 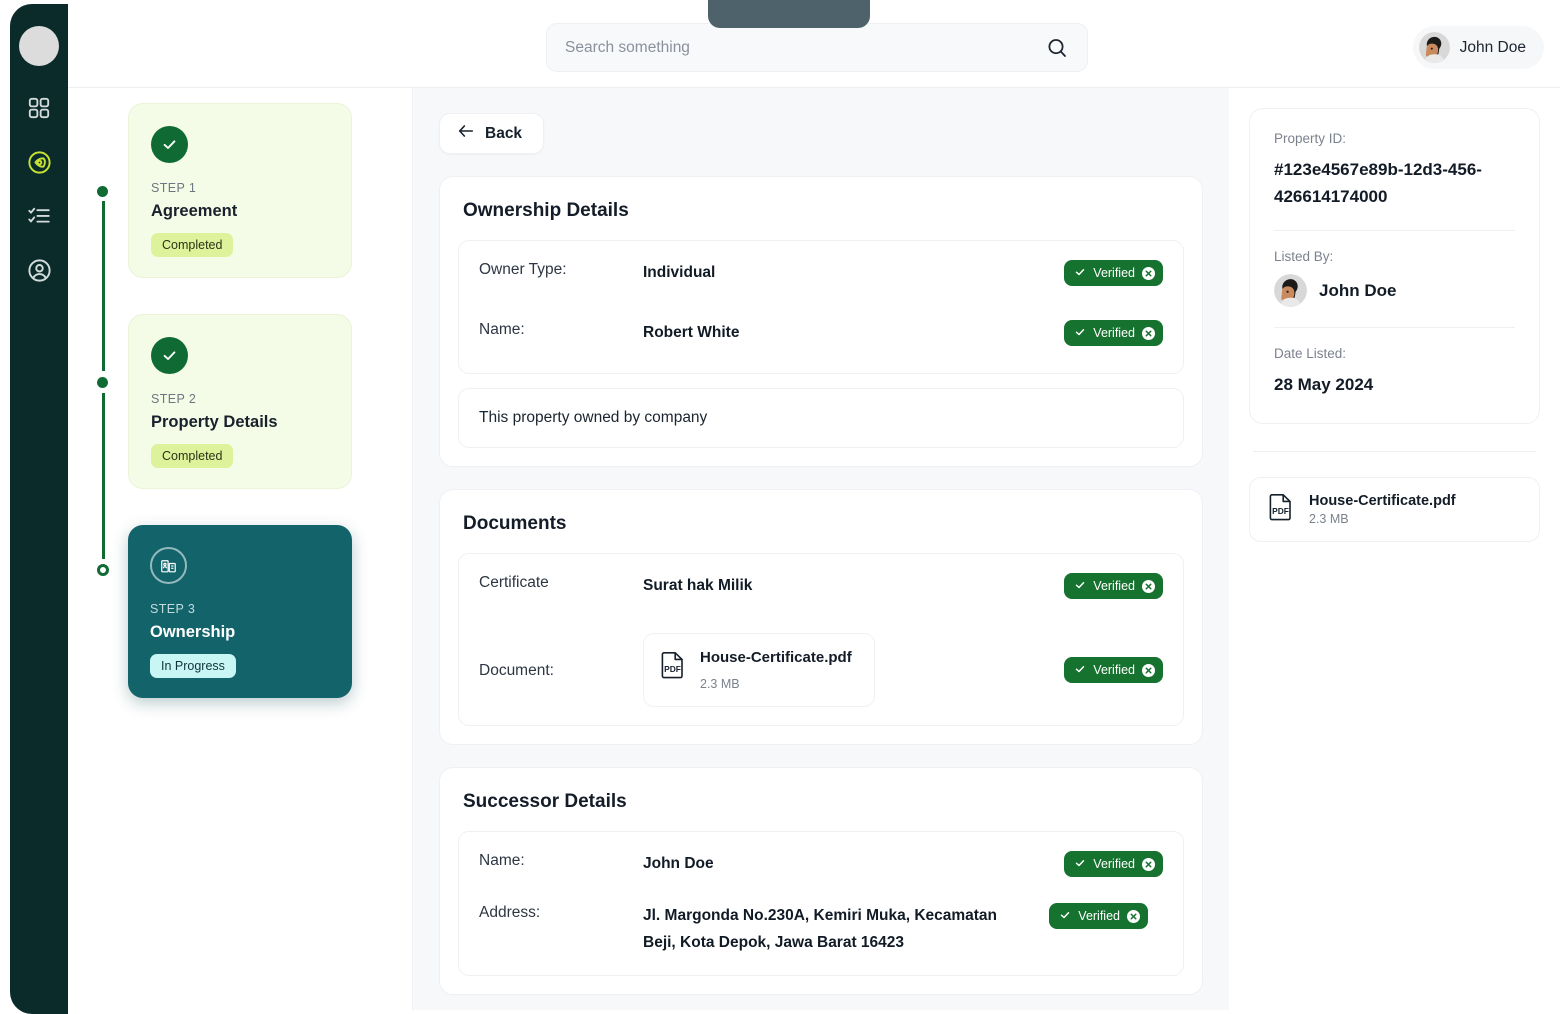 I want to click on search-bar, so click(x=817, y=47).